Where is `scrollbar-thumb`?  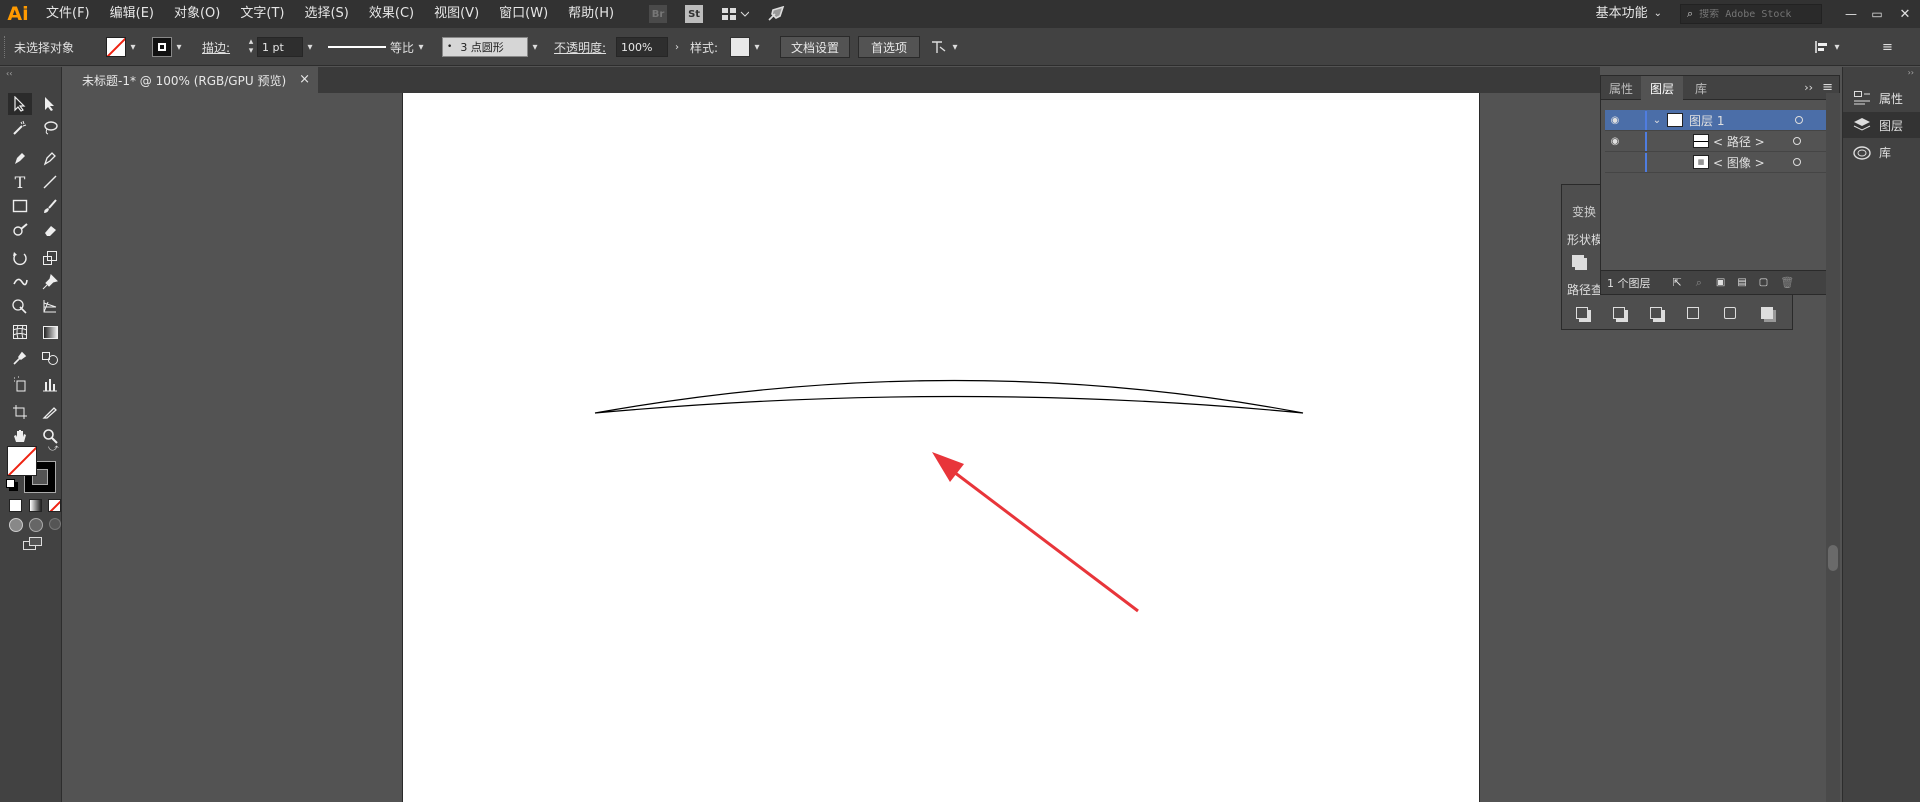 scrollbar-thumb is located at coordinates (1833, 558).